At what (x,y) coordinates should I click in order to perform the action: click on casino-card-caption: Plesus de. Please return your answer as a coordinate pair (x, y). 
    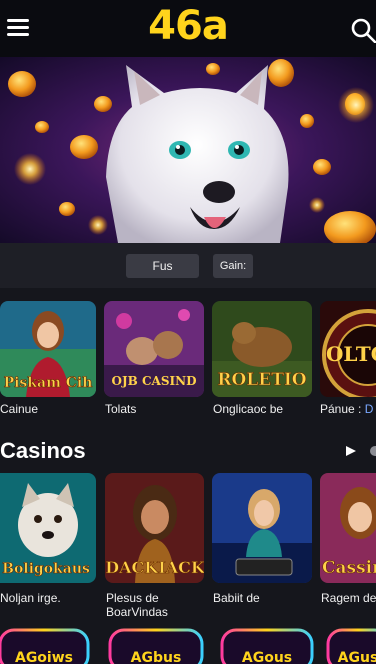
    Looking at the image, I should click on (132, 598).